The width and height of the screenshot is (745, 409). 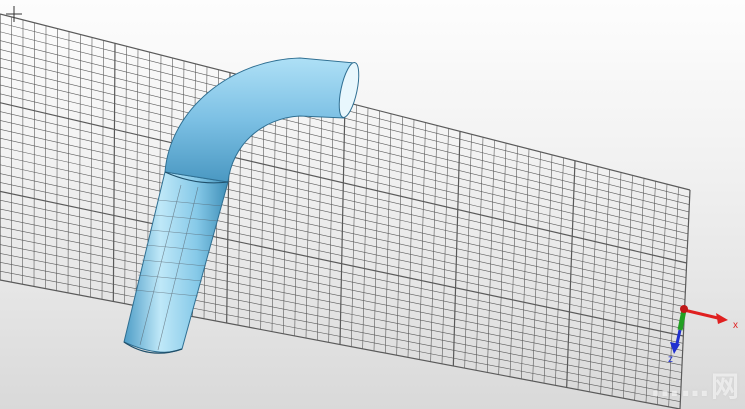 I want to click on z-axis-label: z, so click(x=670, y=359).